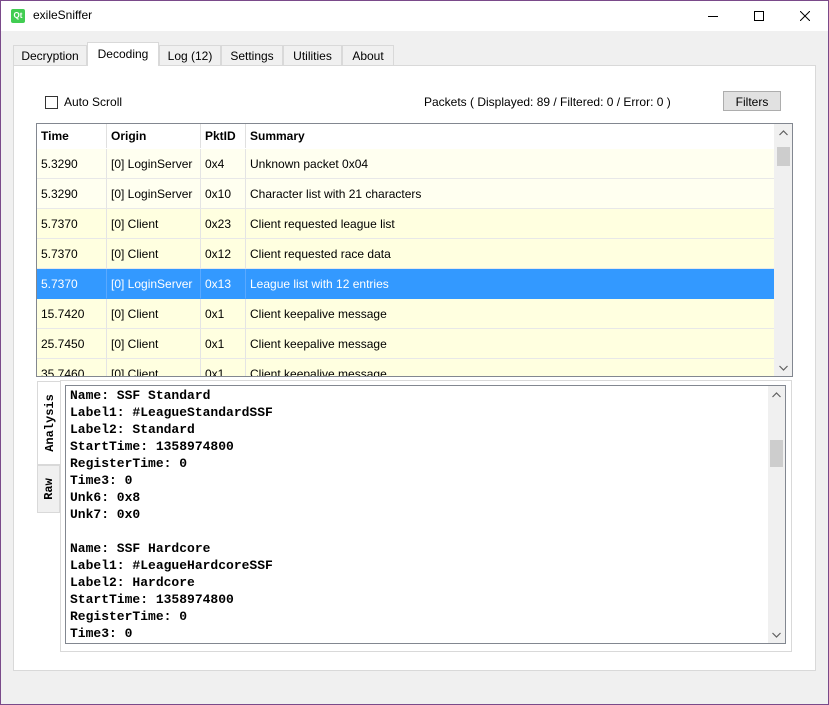 The height and width of the screenshot is (705, 829). I want to click on analysis-line: Name: SSF Standard, so click(140, 395).